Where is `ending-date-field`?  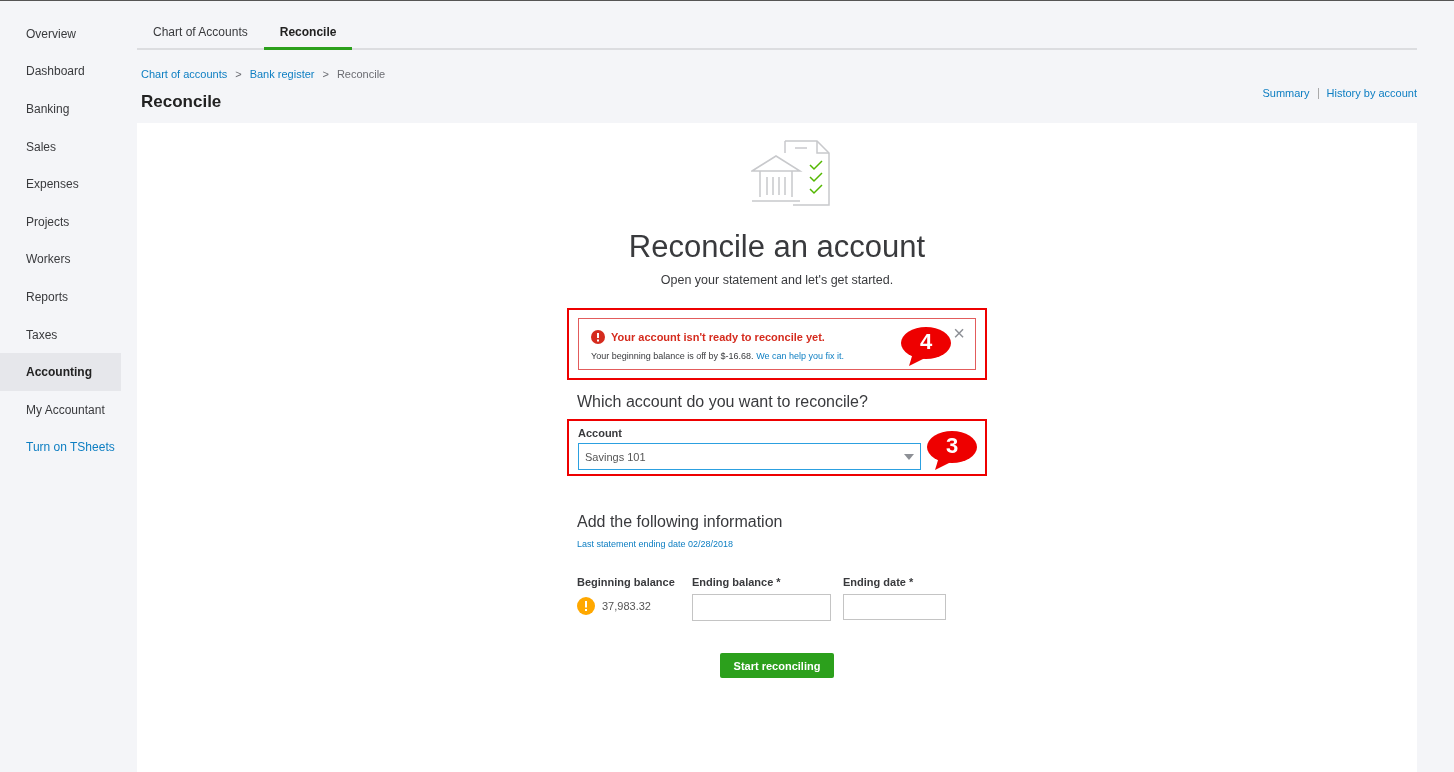
ending-date-field is located at coordinates (894, 607).